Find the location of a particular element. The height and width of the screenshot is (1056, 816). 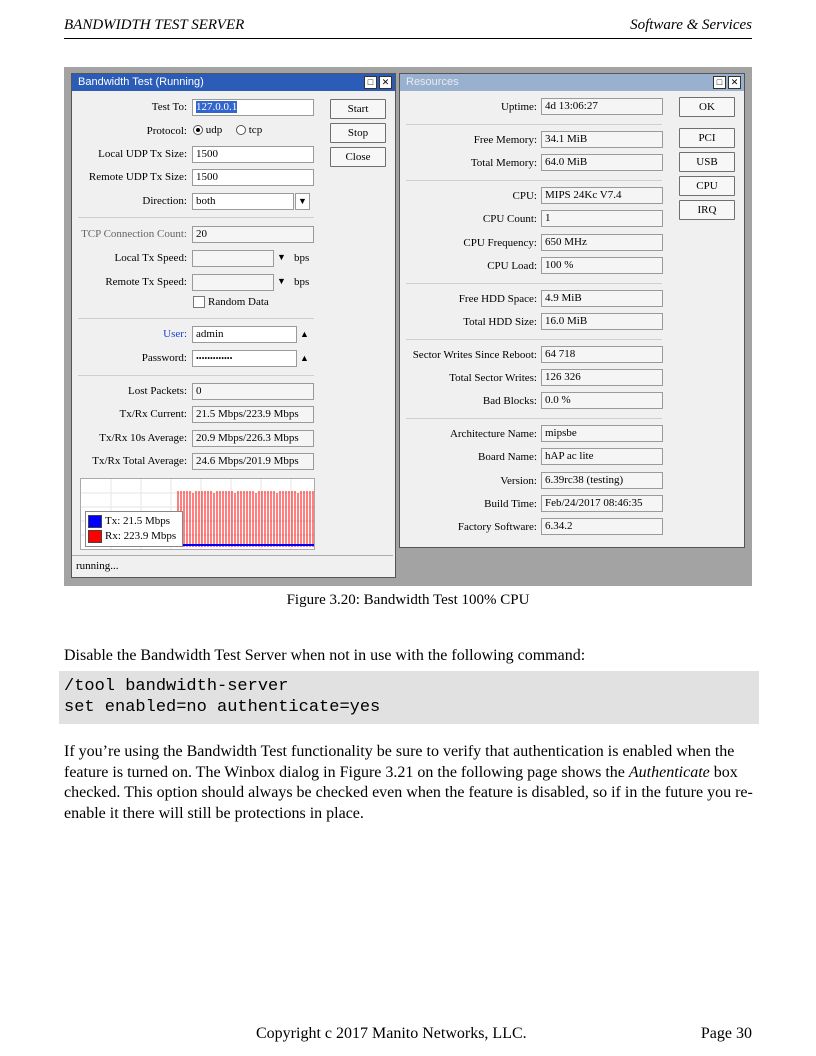

avg10-value: 20.9 Mbps/226.3 Mbps is located at coordinates (253, 438).